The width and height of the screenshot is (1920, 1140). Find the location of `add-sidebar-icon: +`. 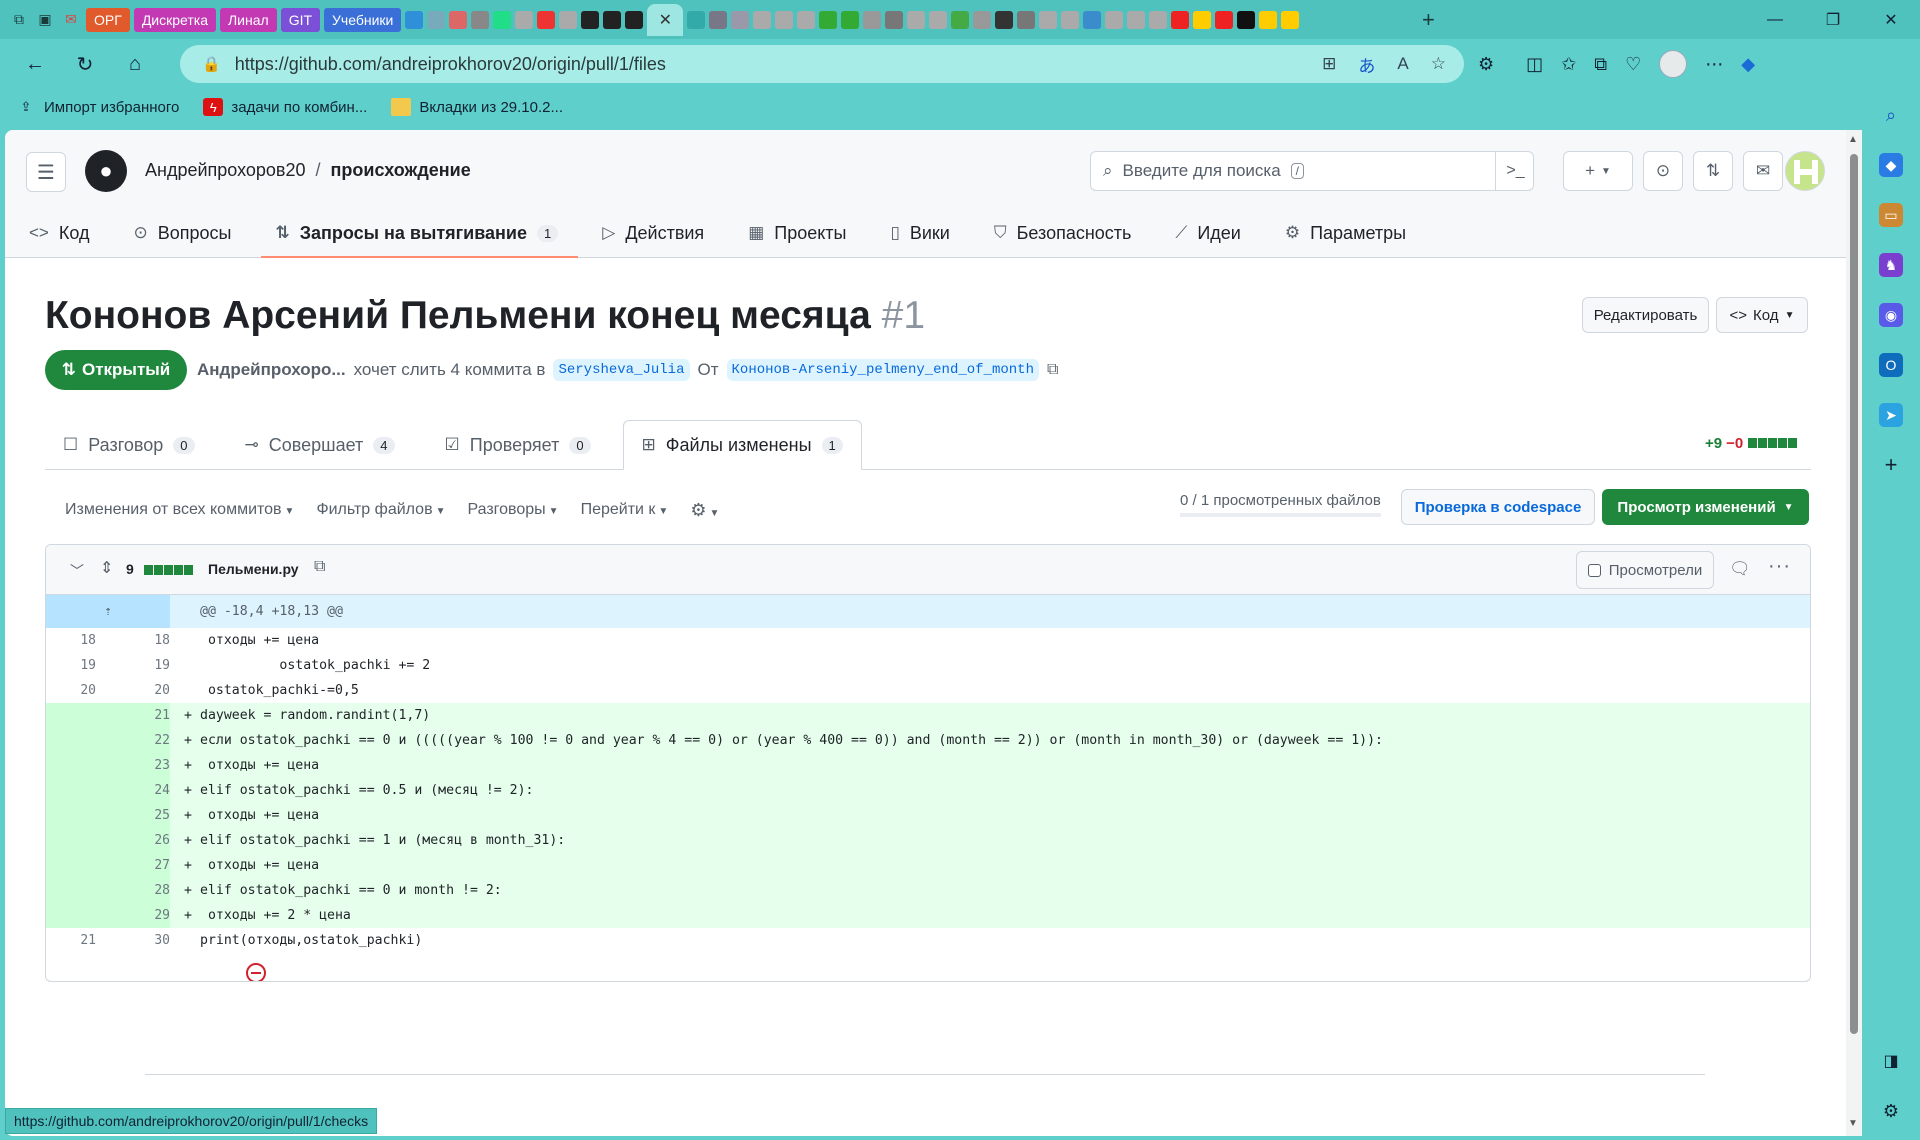

add-sidebar-icon: + is located at coordinates (1891, 464).